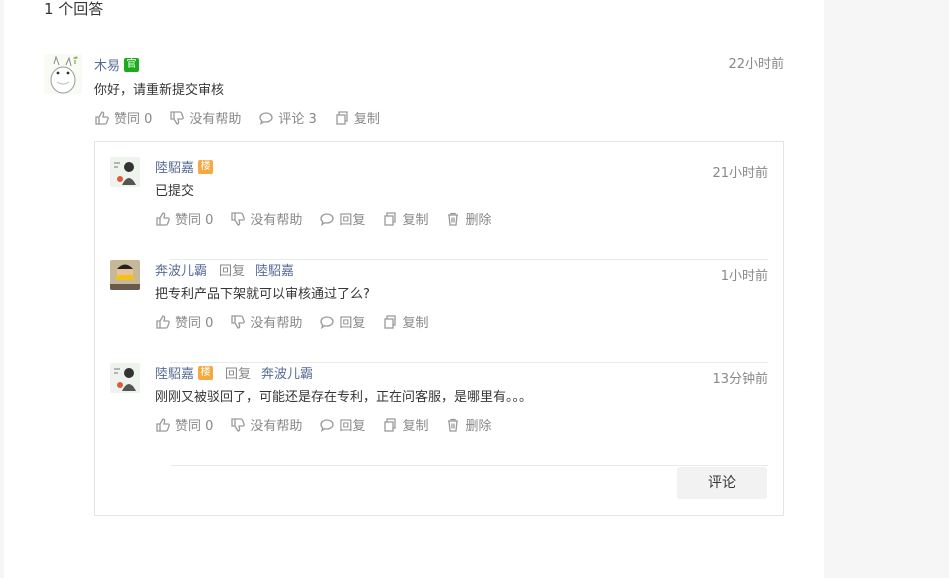 This screenshot has height=578, width=949. Describe the element at coordinates (74, 9) in the screenshot. I see `answer-count-heading: 1 个回答` at that location.